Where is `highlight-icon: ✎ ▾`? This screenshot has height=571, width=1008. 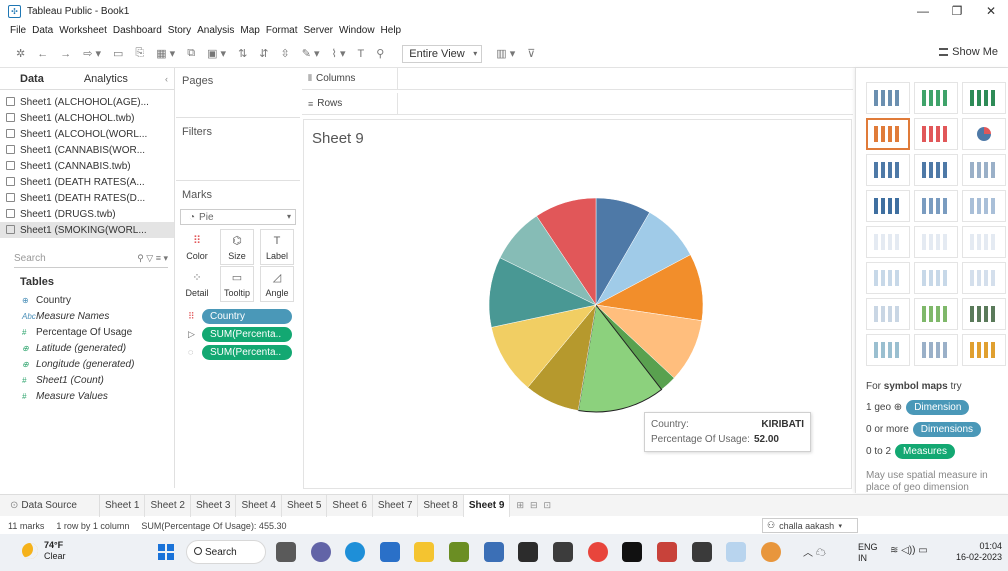 highlight-icon: ✎ ▾ is located at coordinates (311, 53).